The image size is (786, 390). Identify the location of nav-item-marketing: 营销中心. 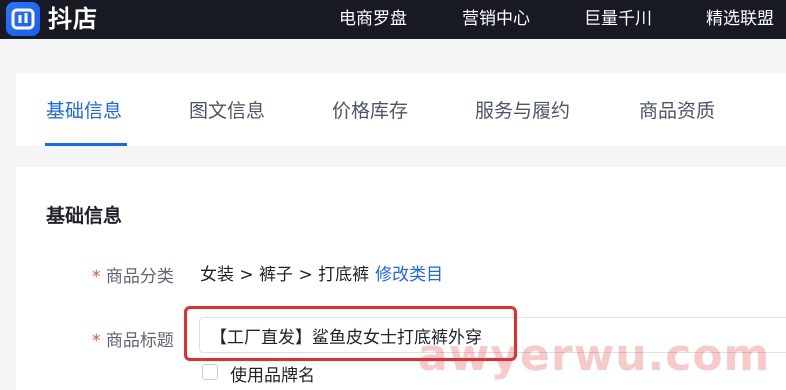
(496, 19).